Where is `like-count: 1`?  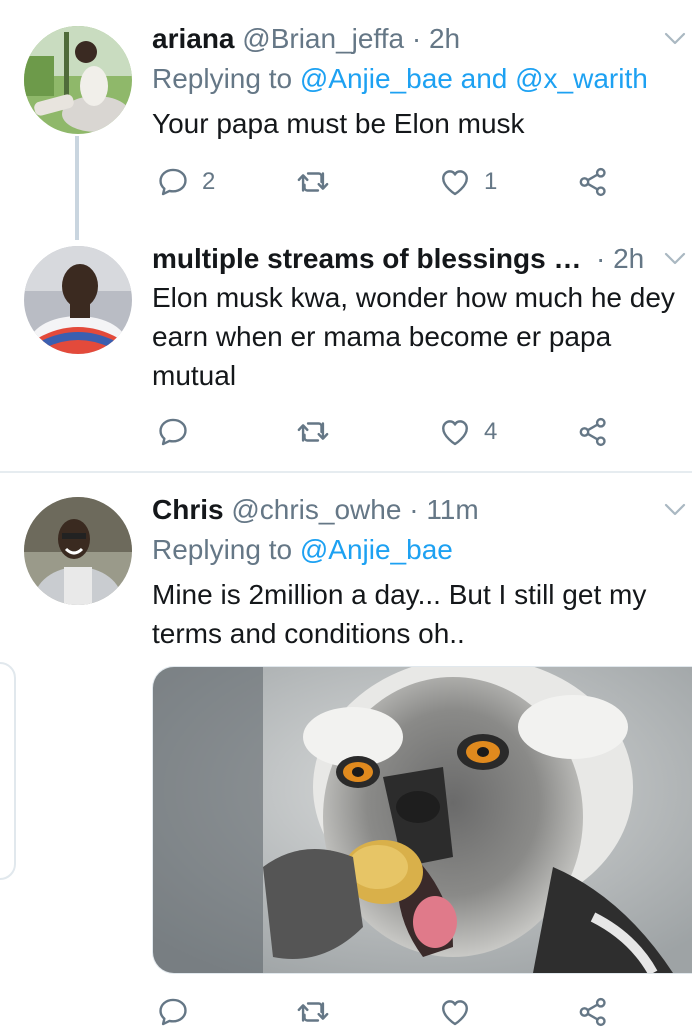
like-count: 1 is located at coordinates (491, 181).